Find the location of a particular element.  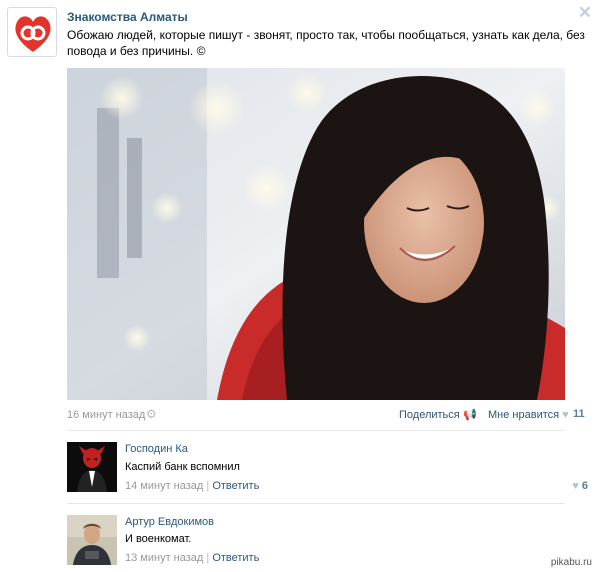

watermark: pikabu.ru is located at coordinates (571, 562).